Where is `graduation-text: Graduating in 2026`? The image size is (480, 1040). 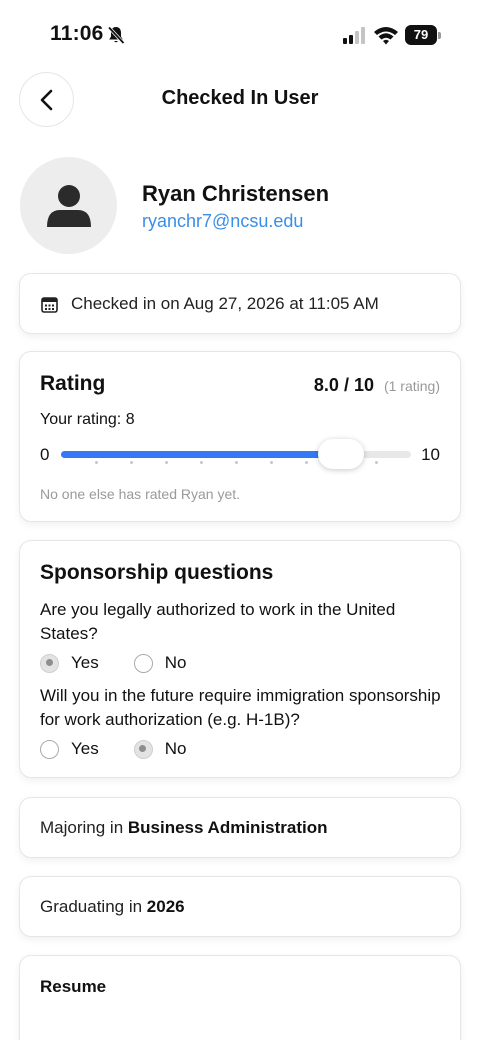
graduation-text: Graduating in 2026 is located at coordinates (112, 907).